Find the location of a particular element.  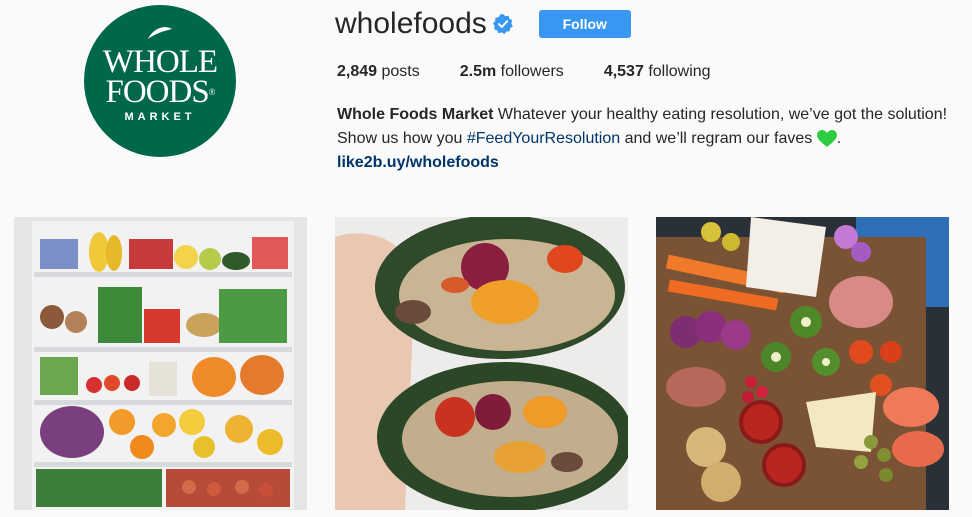

profile-avatar: WHOLE FOODS® MARKET is located at coordinates (160, 81).